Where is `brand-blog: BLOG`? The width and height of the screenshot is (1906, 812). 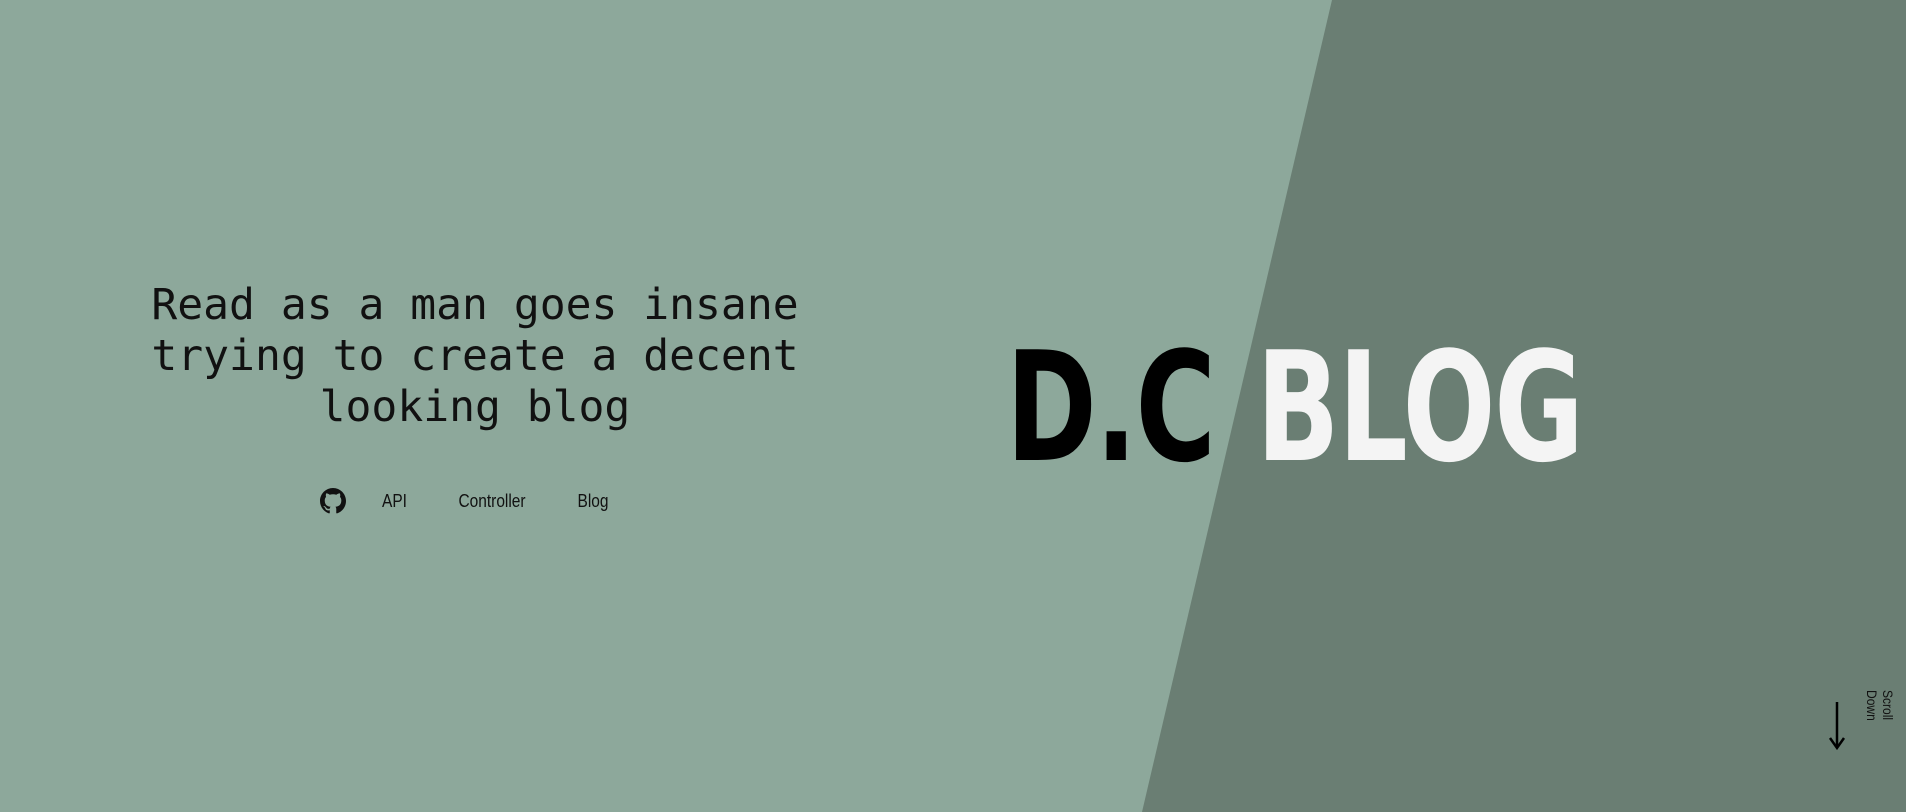 brand-blog: BLOG is located at coordinates (1420, 407).